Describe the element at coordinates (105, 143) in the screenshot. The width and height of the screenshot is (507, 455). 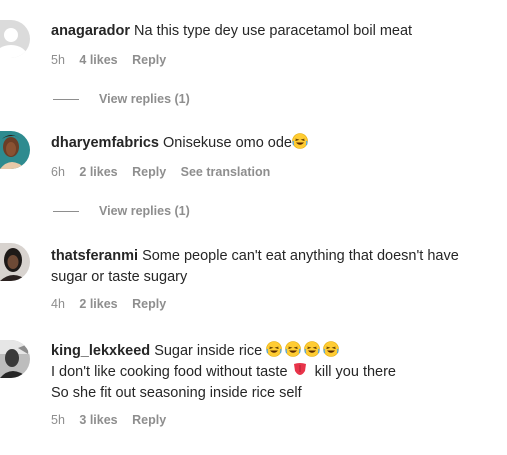
I see `comment-username: dharyemfabrics` at that location.